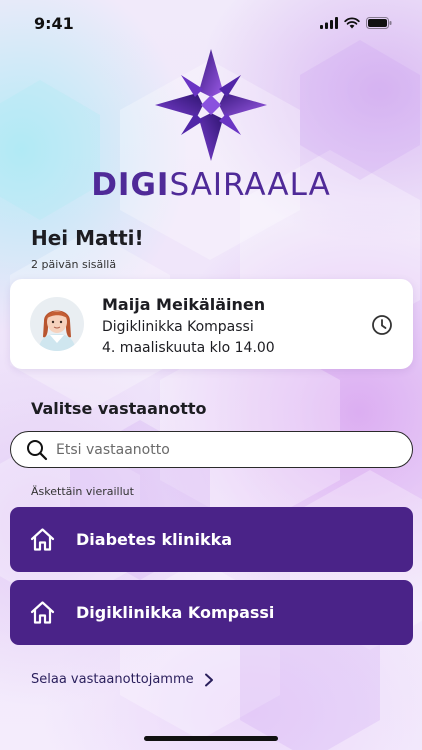 This screenshot has height=750, width=422. Describe the element at coordinates (175, 612) in the screenshot. I see `recent-clinic-label: Digiklinikka Kompassi` at that location.